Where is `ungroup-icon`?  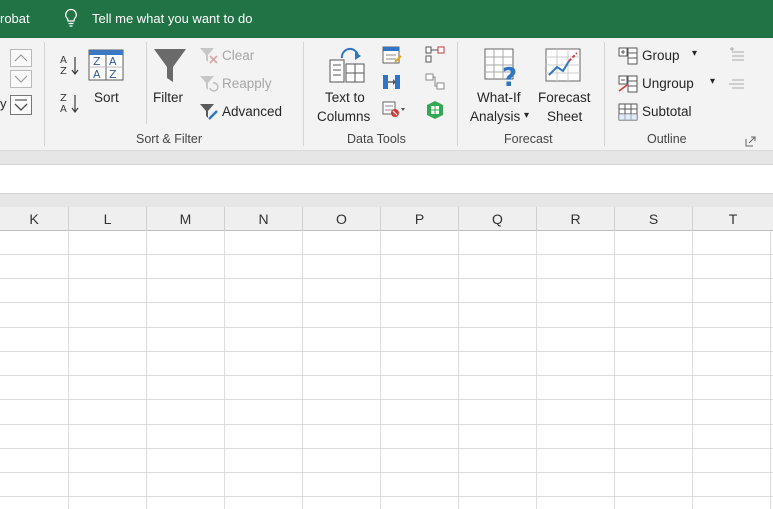
ungroup-icon is located at coordinates (628, 84).